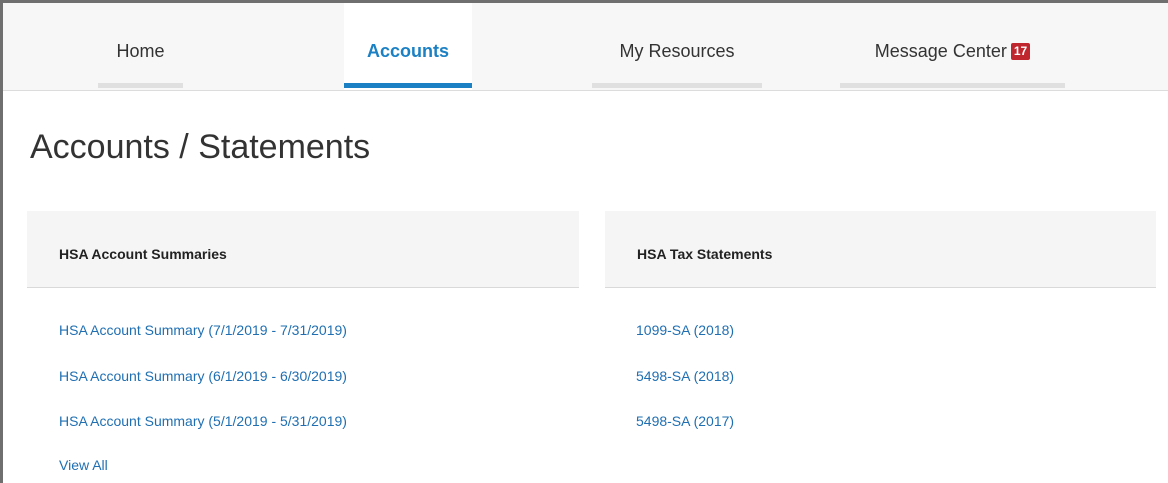  I want to click on hsa-tax-statements-title: HSA Tax Statements, so click(705, 254).